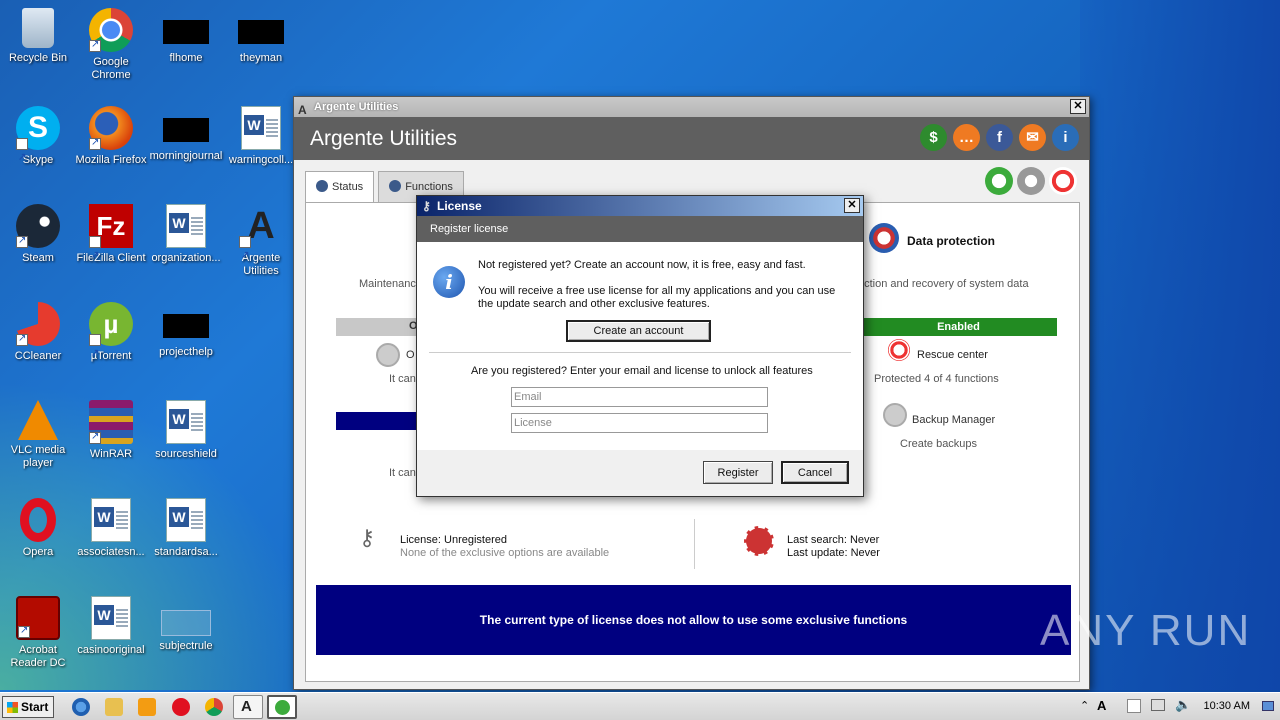 The height and width of the screenshot is (720, 1280). Describe the element at coordinates (348, 187) in the screenshot. I see `tab-label: Status` at that location.